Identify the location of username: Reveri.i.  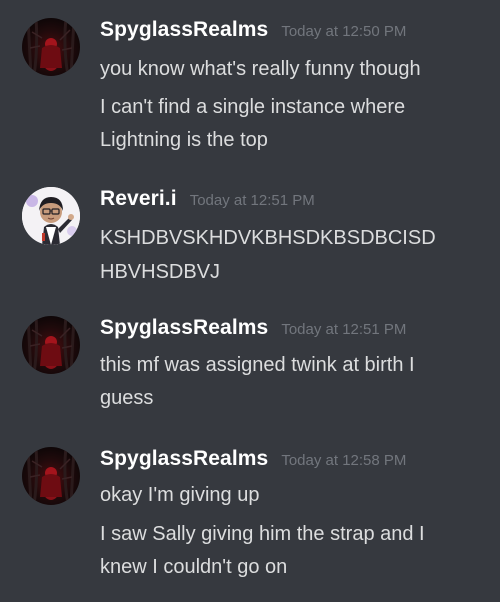
(138, 199).